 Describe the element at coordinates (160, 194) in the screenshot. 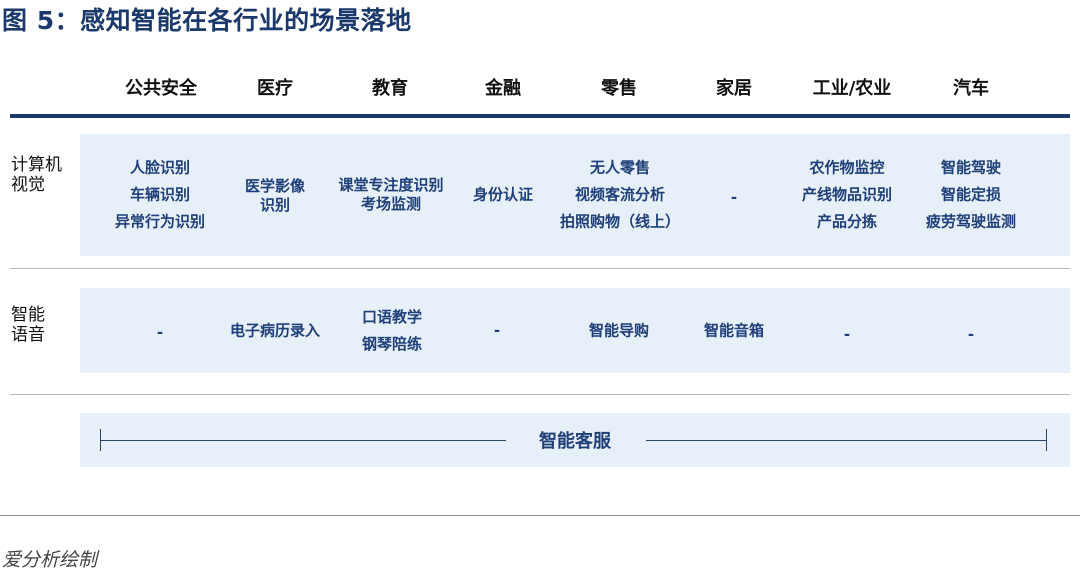

I see `cell-cv-public-safety: 人脸识别 车辆识别 异常行为识别` at that location.